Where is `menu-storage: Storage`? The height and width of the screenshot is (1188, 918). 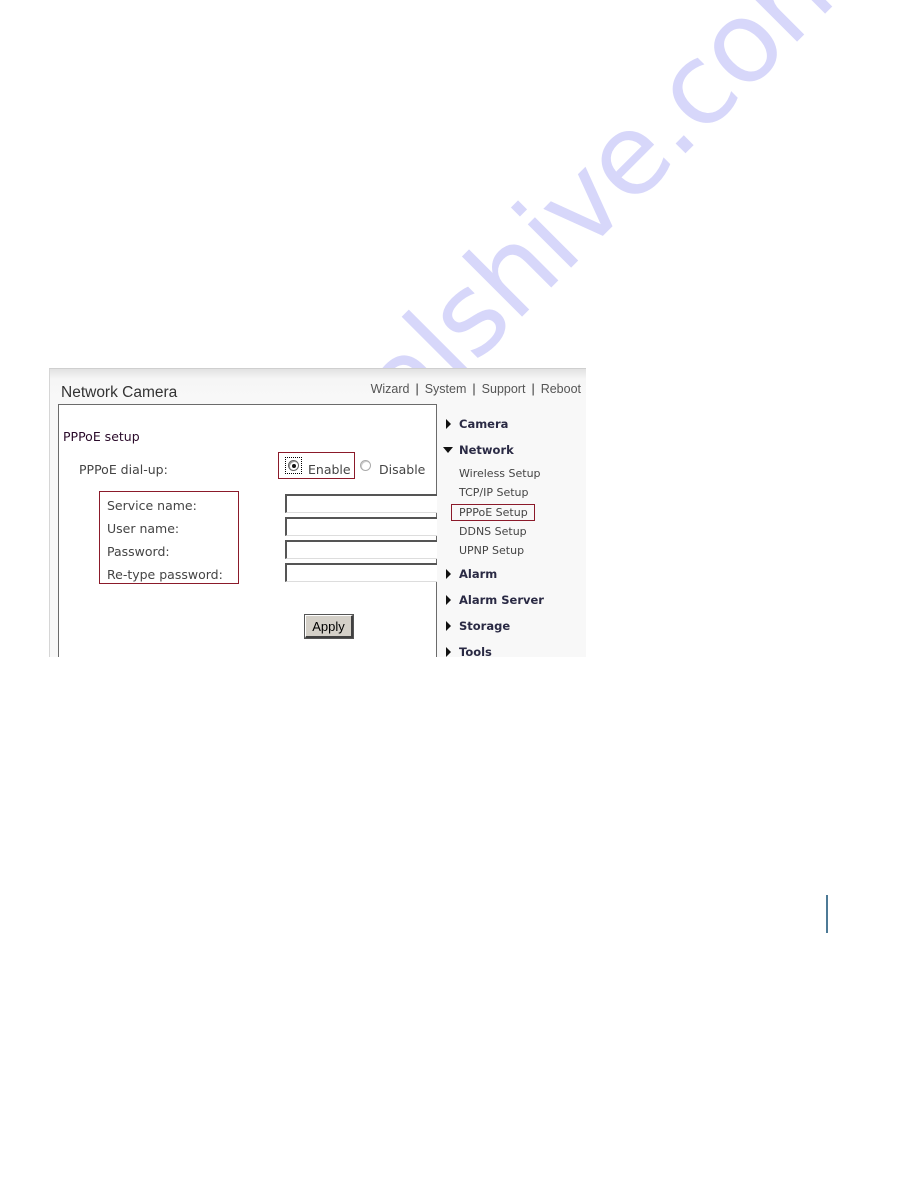
menu-storage: Storage is located at coordinates (476, 626).